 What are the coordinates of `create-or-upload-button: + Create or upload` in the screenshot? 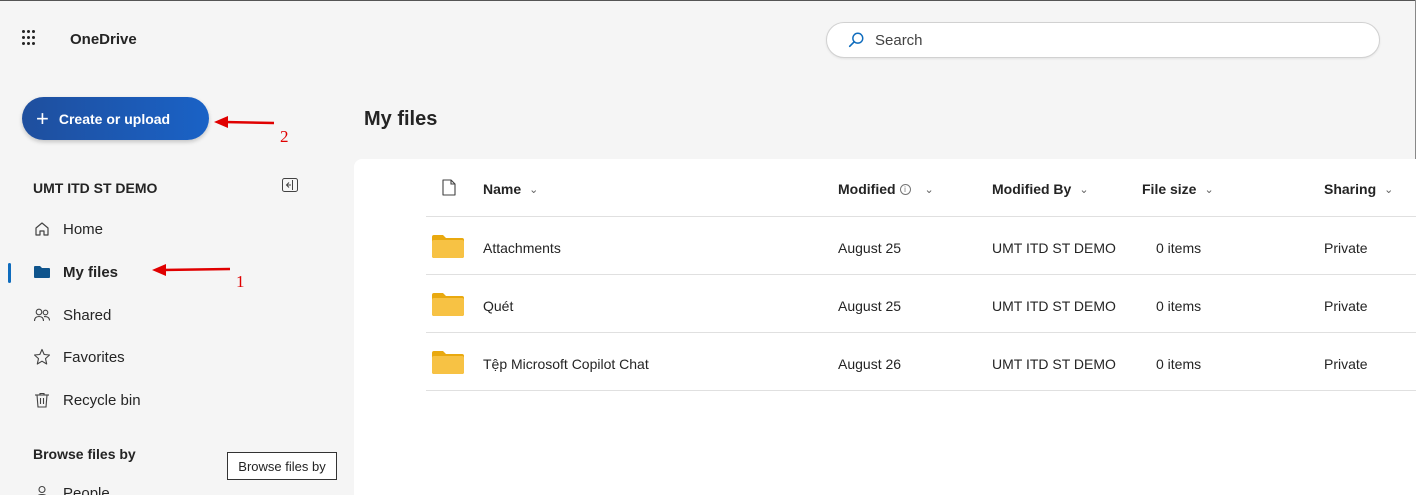 It's located at (115, 118).